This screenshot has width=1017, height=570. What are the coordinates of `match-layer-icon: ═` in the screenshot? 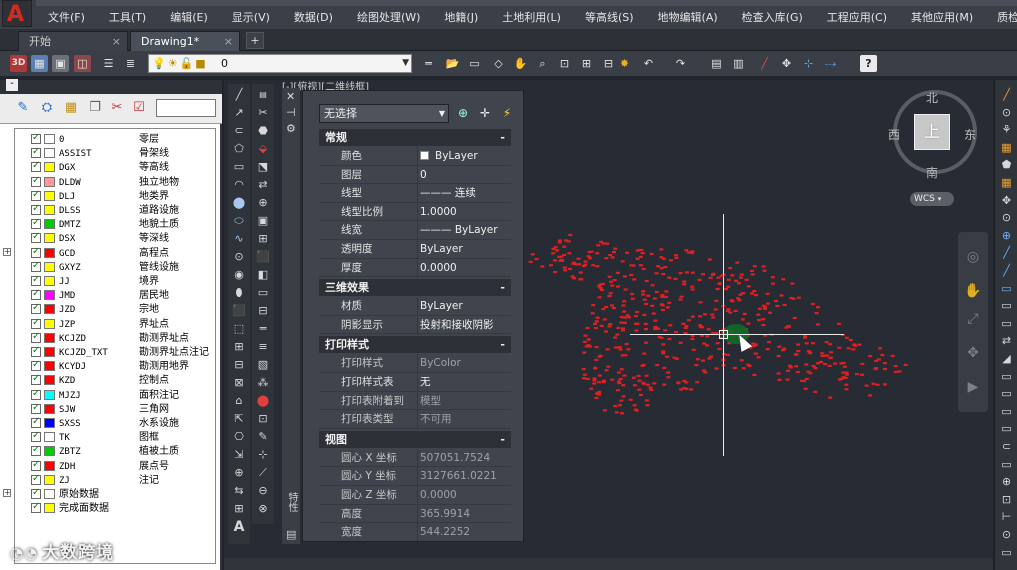 It's located at (428, 63).